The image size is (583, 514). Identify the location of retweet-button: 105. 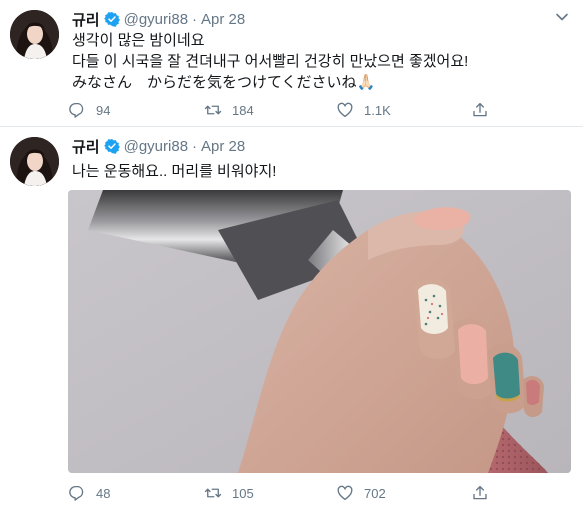
(229, 493).